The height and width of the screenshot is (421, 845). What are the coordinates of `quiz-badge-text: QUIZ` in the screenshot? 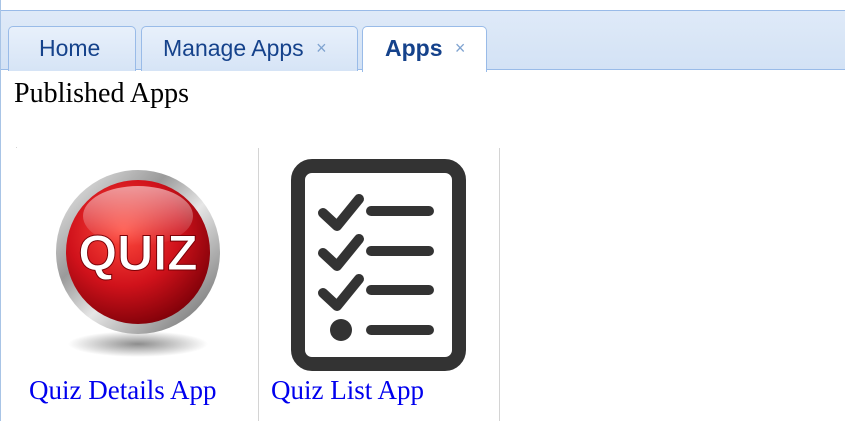 It's located at (137, 253).